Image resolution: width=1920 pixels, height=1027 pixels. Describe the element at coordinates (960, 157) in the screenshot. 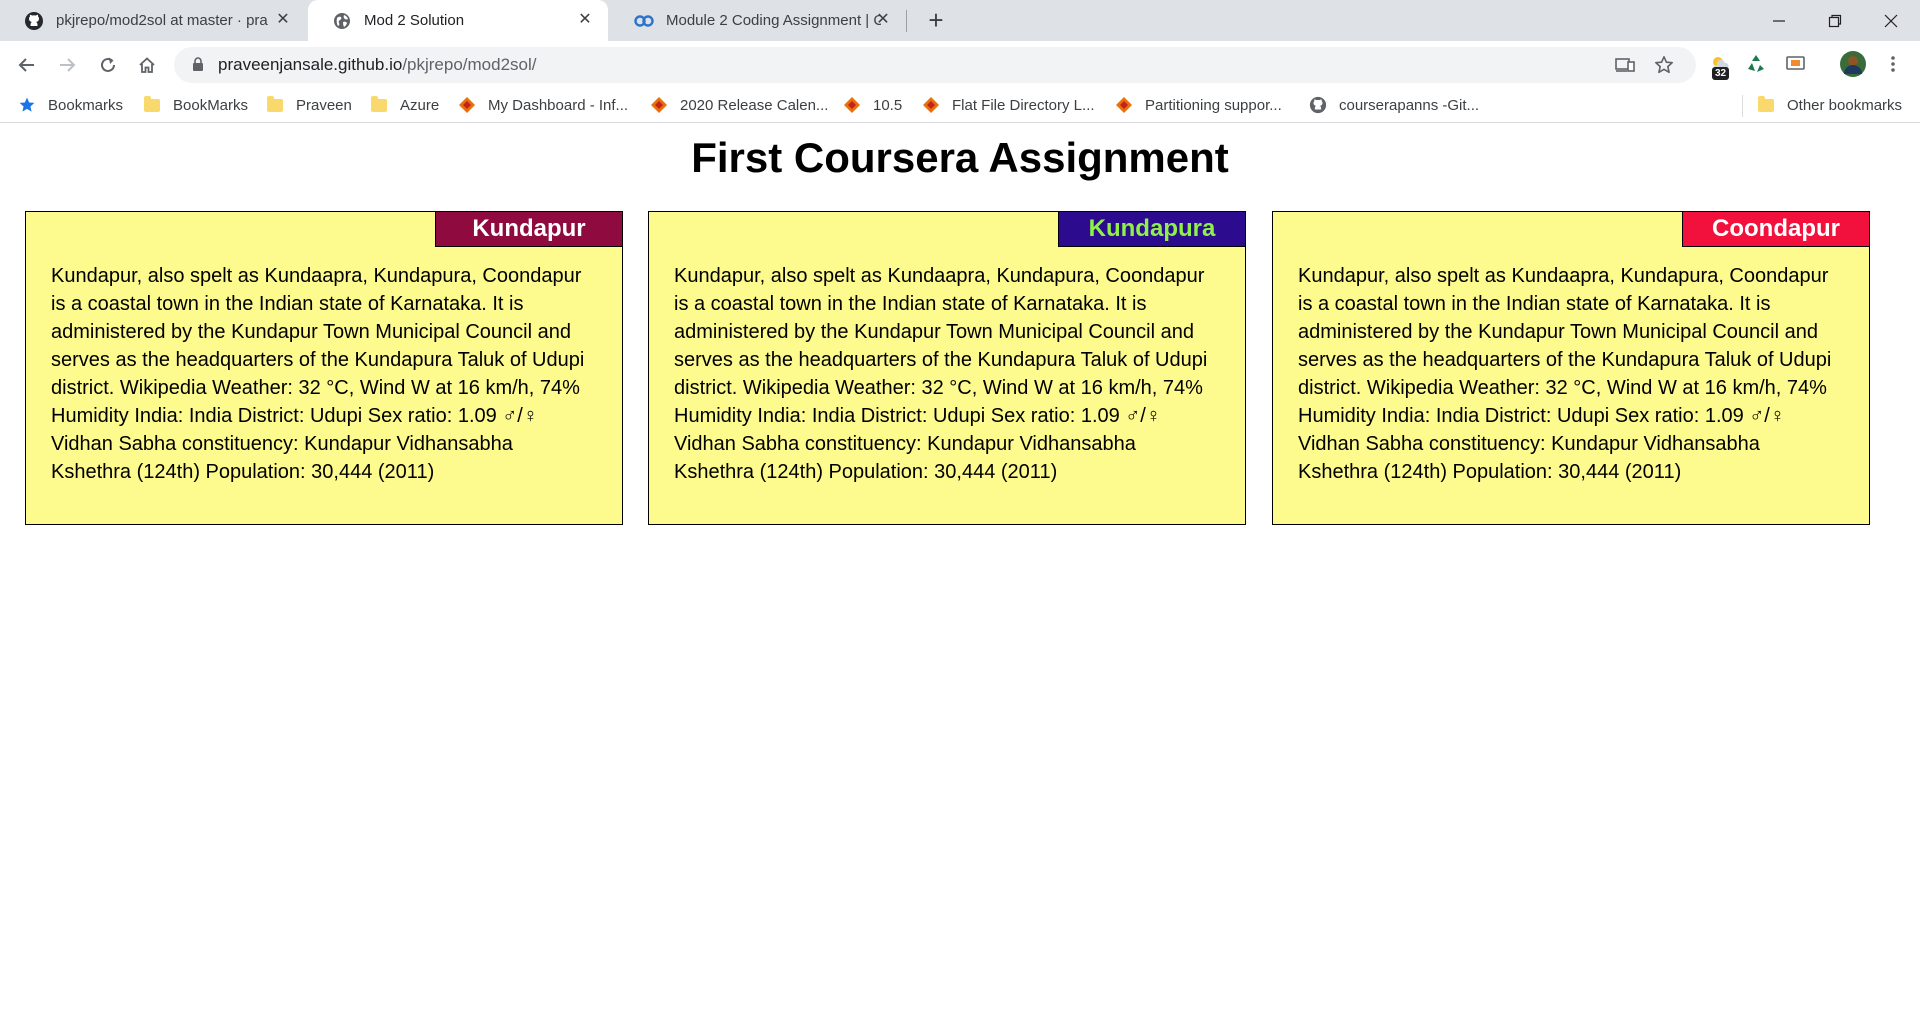

I see `page-title: First Coursera Assignment` at that location.